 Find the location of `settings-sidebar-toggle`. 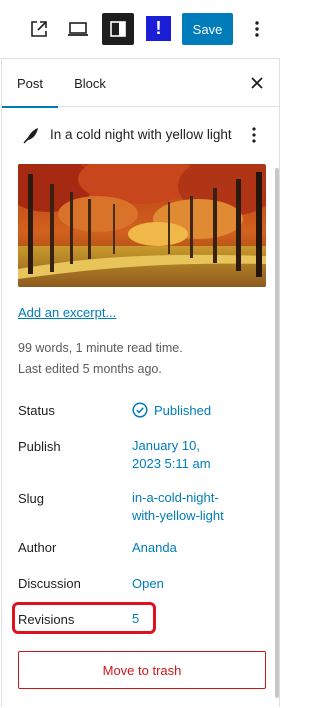

settings-sidebar-toggle is located at coordinates (118, 29).